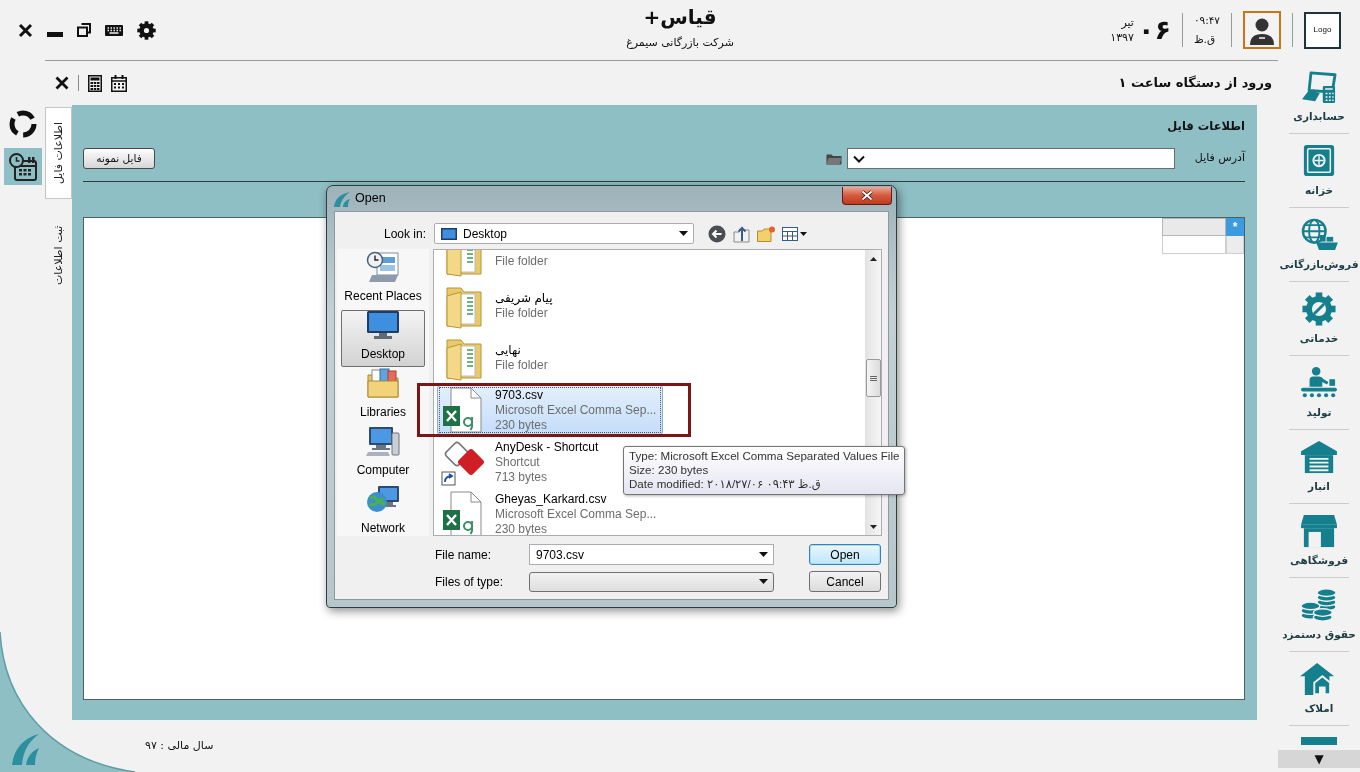 This screenshot has width=1360, height=772. I want to click on storefront-icon, so click(1319, 530).